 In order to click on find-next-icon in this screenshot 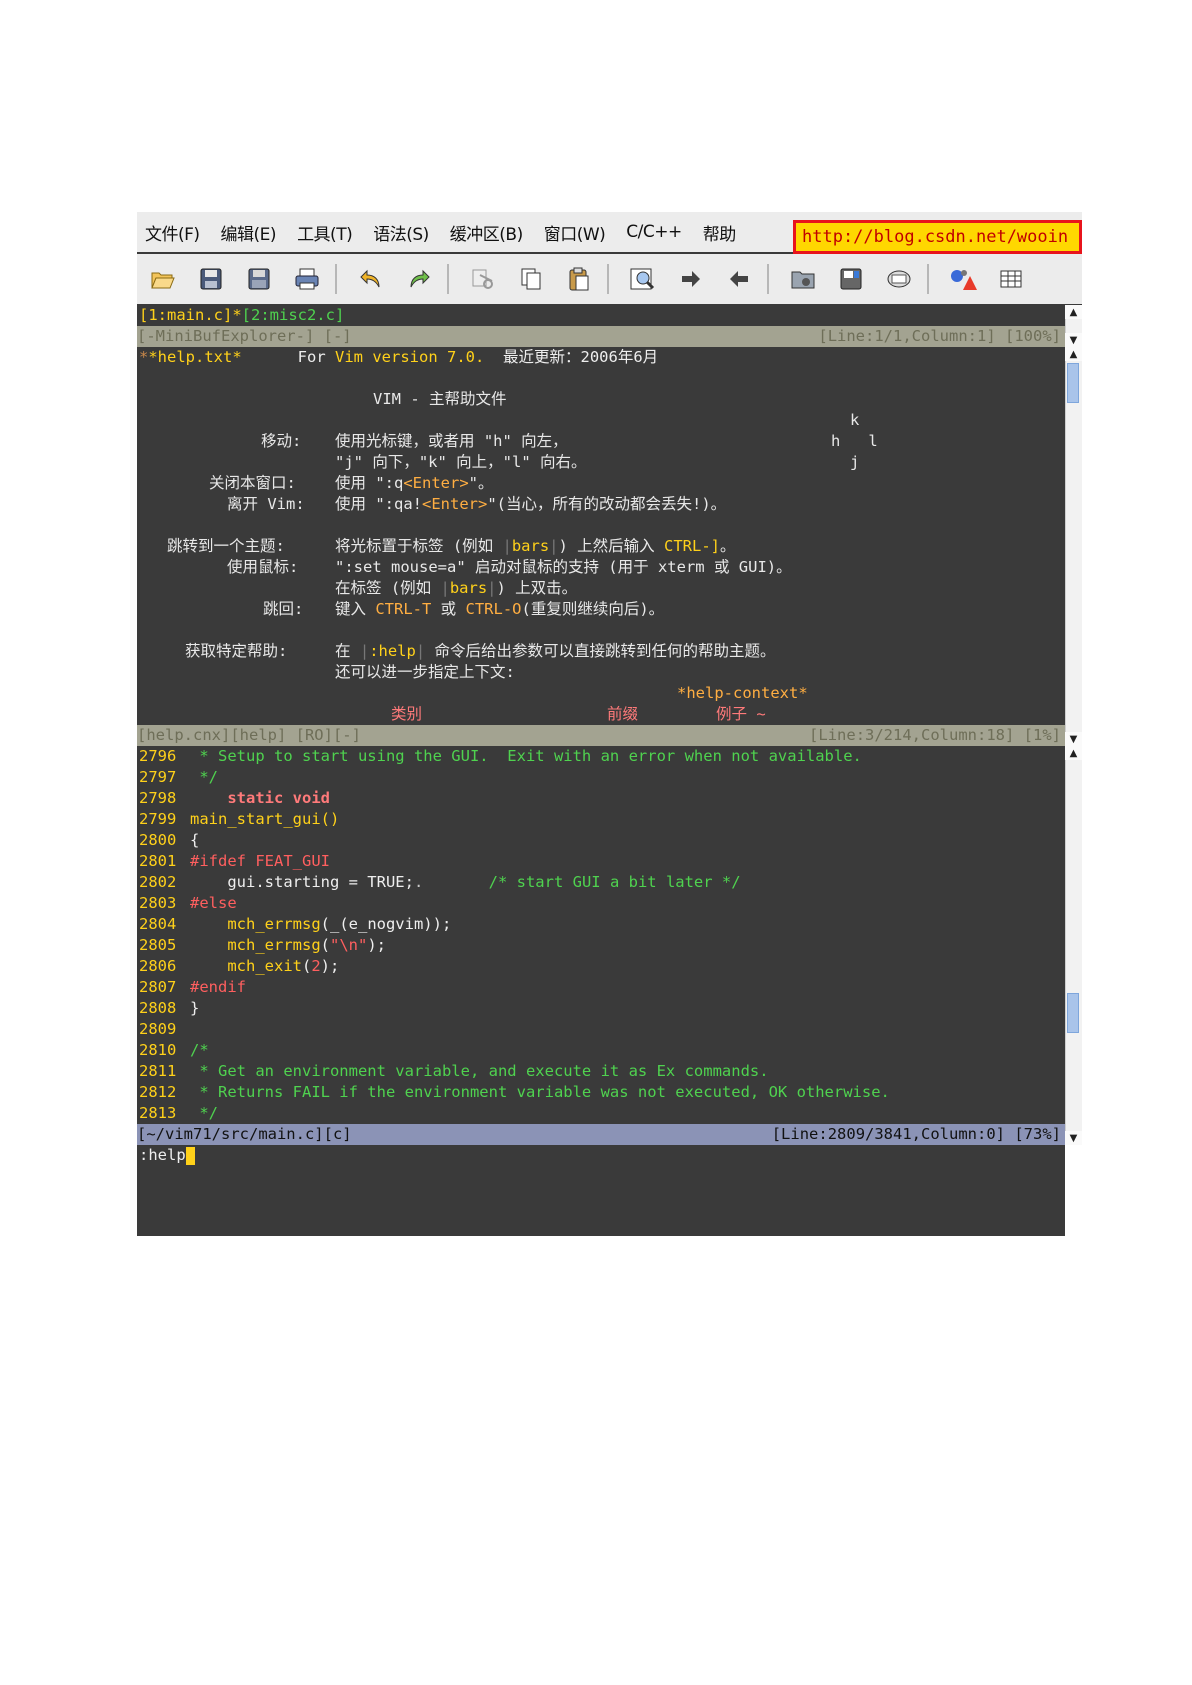, I will do `click(691, 279)`.